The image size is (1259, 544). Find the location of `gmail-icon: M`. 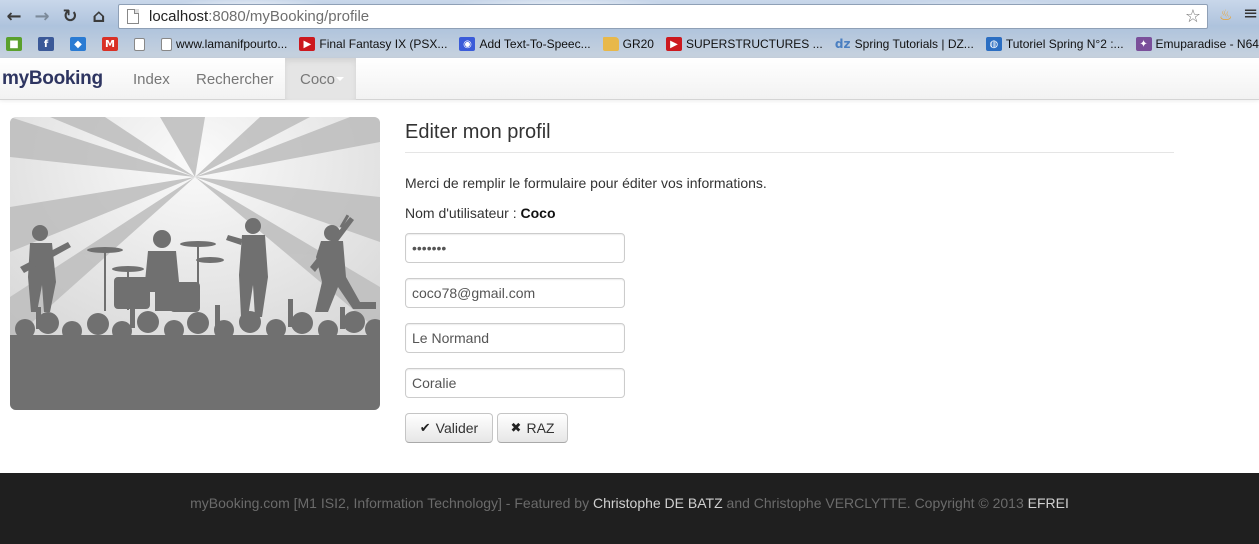

gmail-icon: M is located at coordinates (110, 44).